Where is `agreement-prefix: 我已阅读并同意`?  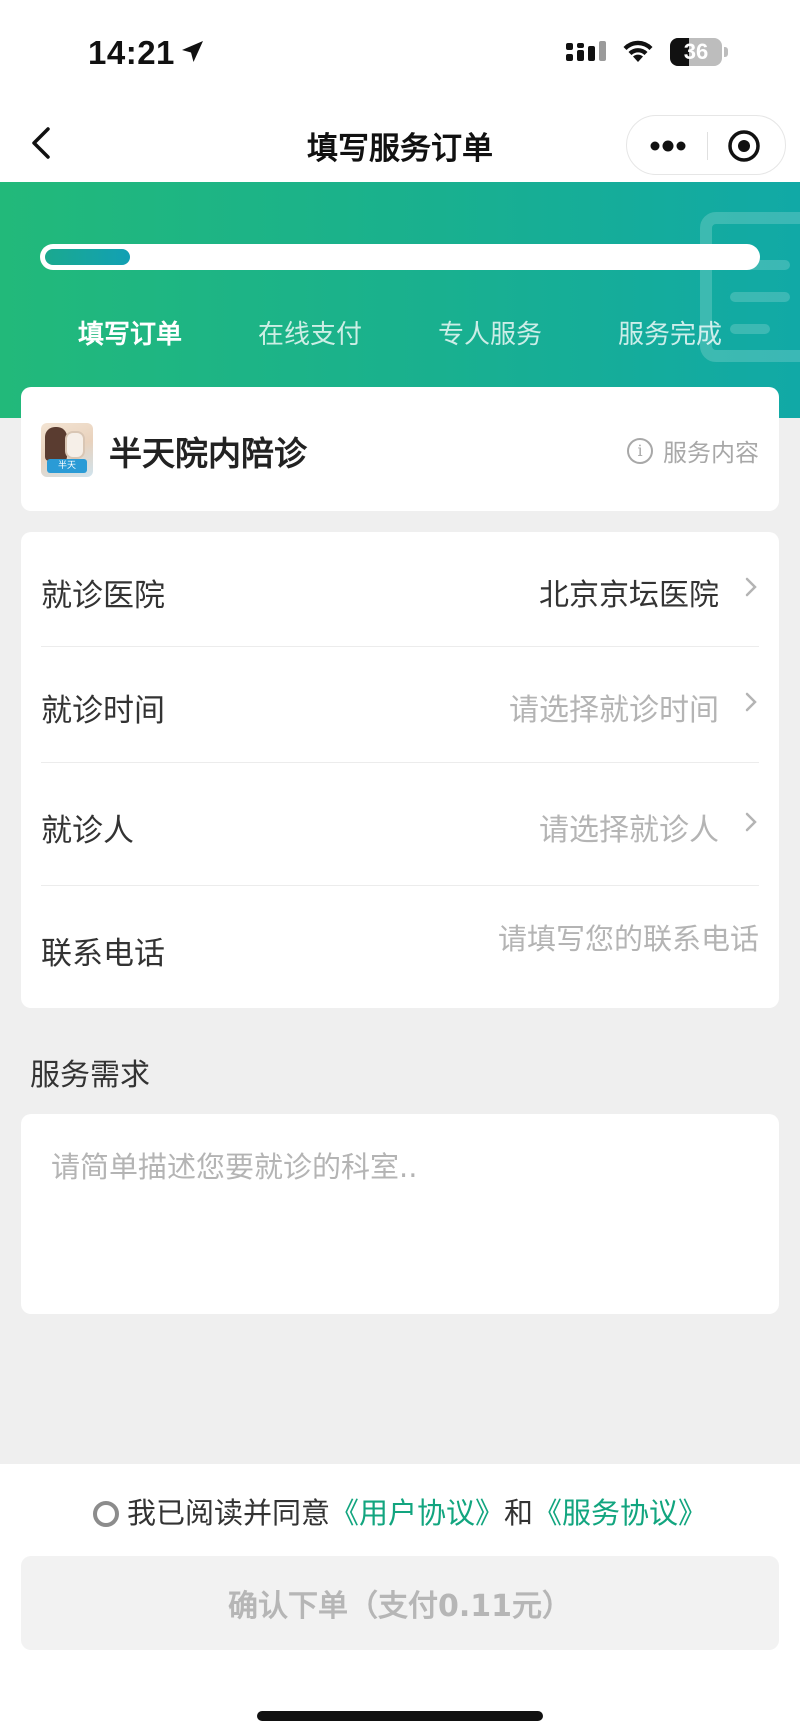 agreement-prefix: 我已阅读并同意 is located at coordinates (228, 1513).